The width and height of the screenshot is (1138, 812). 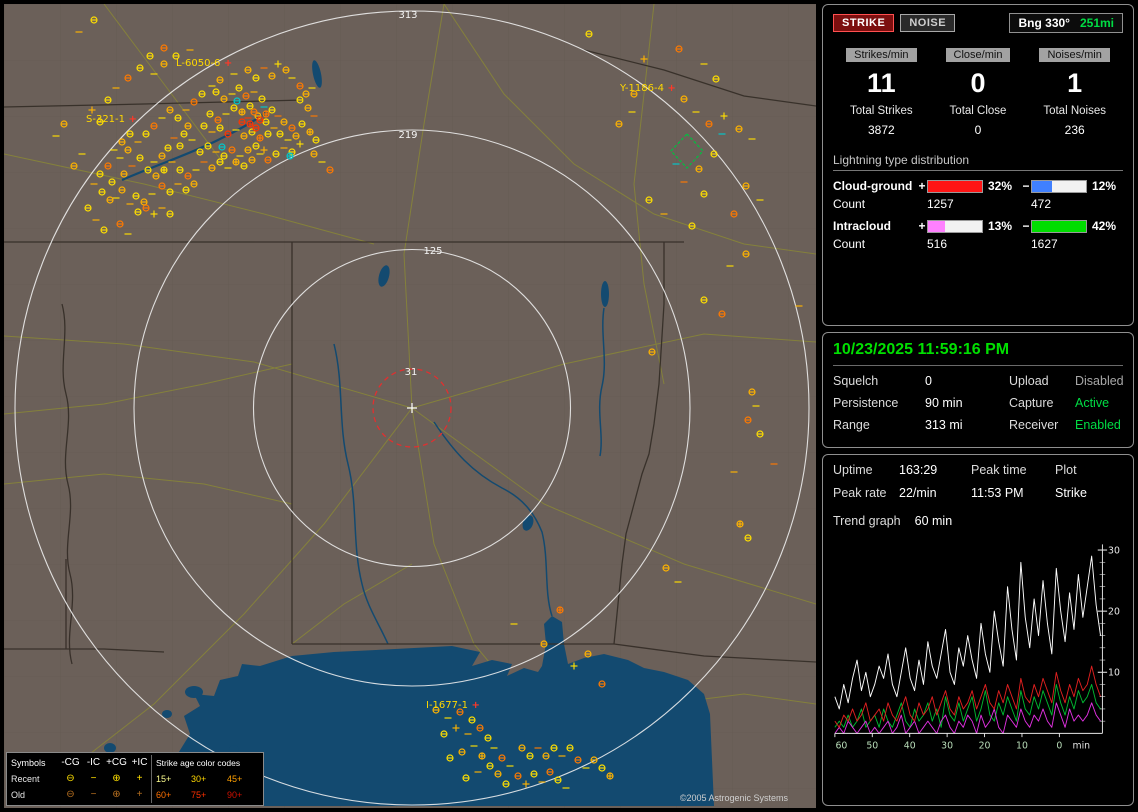 I want to click on legend-symbols-header: Symbols, so click(x=28, y=763).